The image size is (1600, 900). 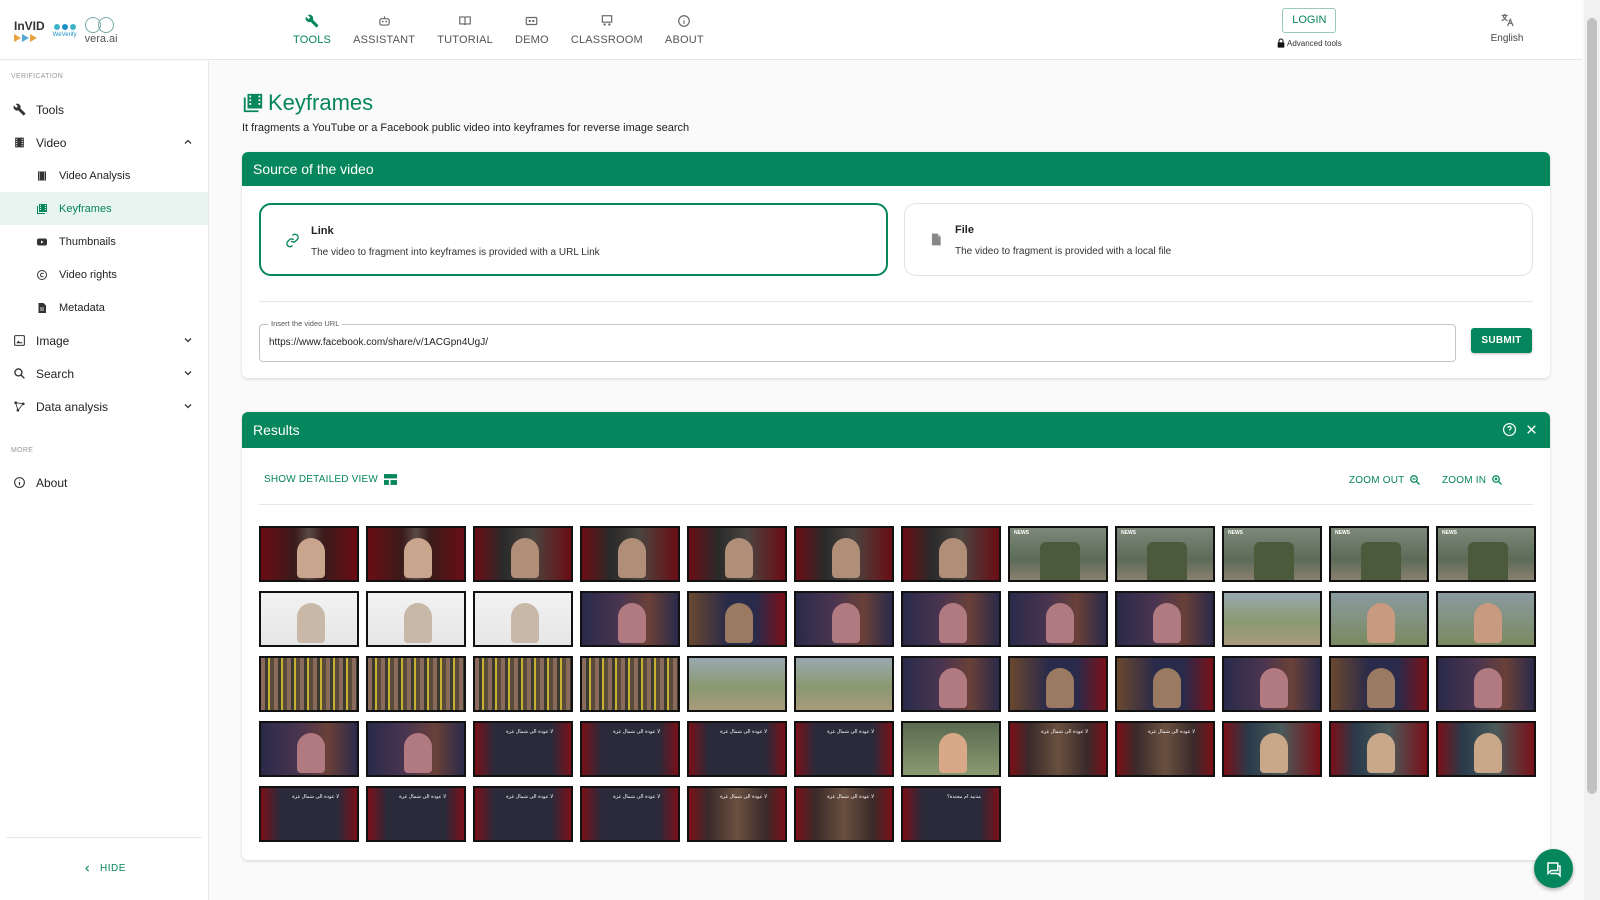 What do you see at coordinates (1509, 429) in the screenshot?
I see `help-icon` at bounding box center [1509, 429].